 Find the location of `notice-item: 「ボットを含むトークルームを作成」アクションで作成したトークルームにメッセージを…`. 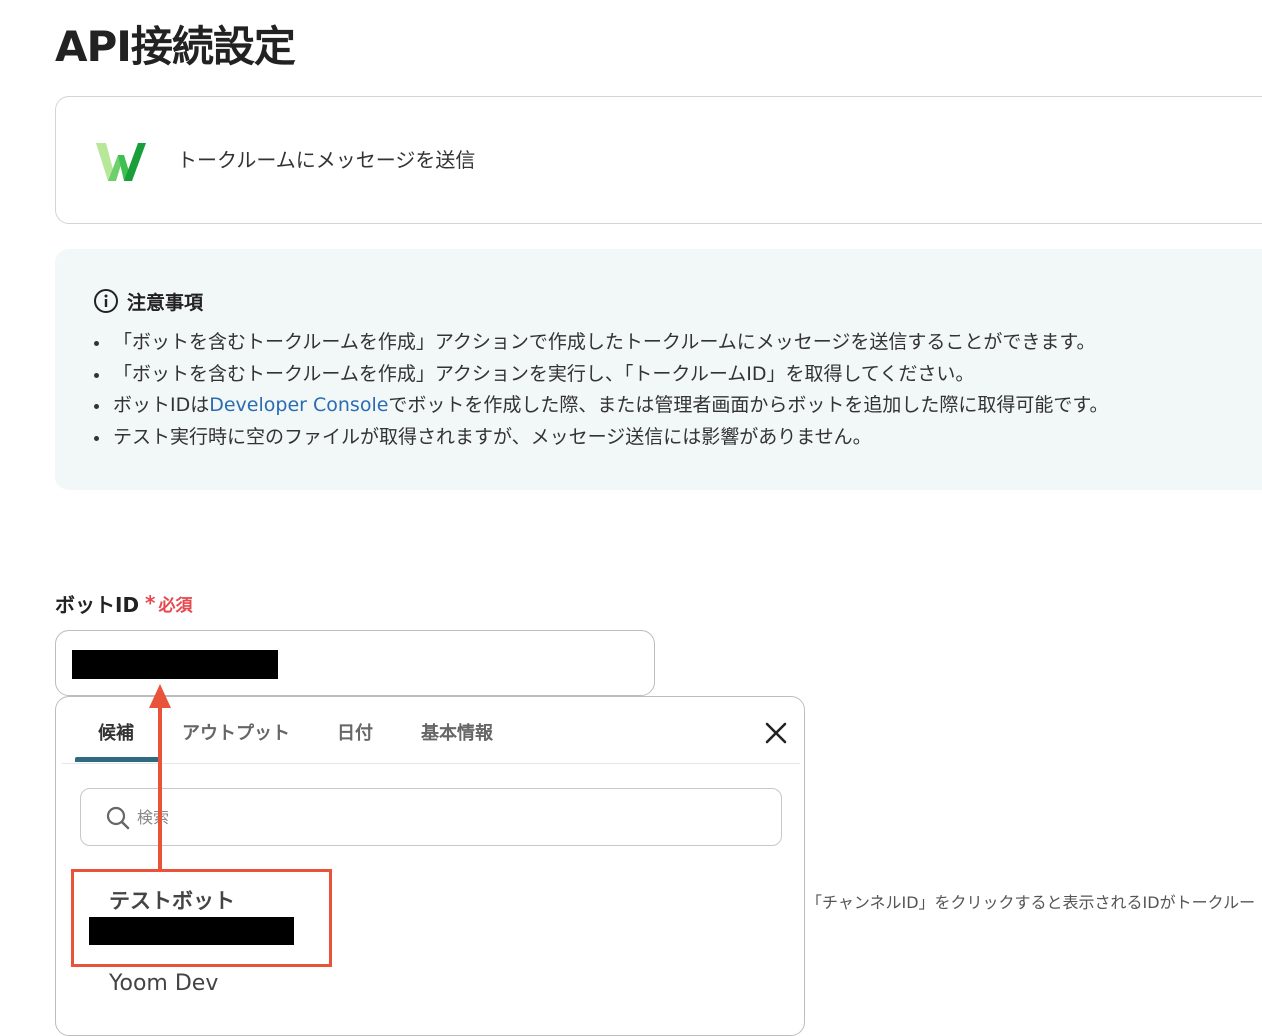

notice-item: 「ボットを含むトークルームを作成」アクションで作成したトークルームにメッセージを… is located at coordinates (601, 343).